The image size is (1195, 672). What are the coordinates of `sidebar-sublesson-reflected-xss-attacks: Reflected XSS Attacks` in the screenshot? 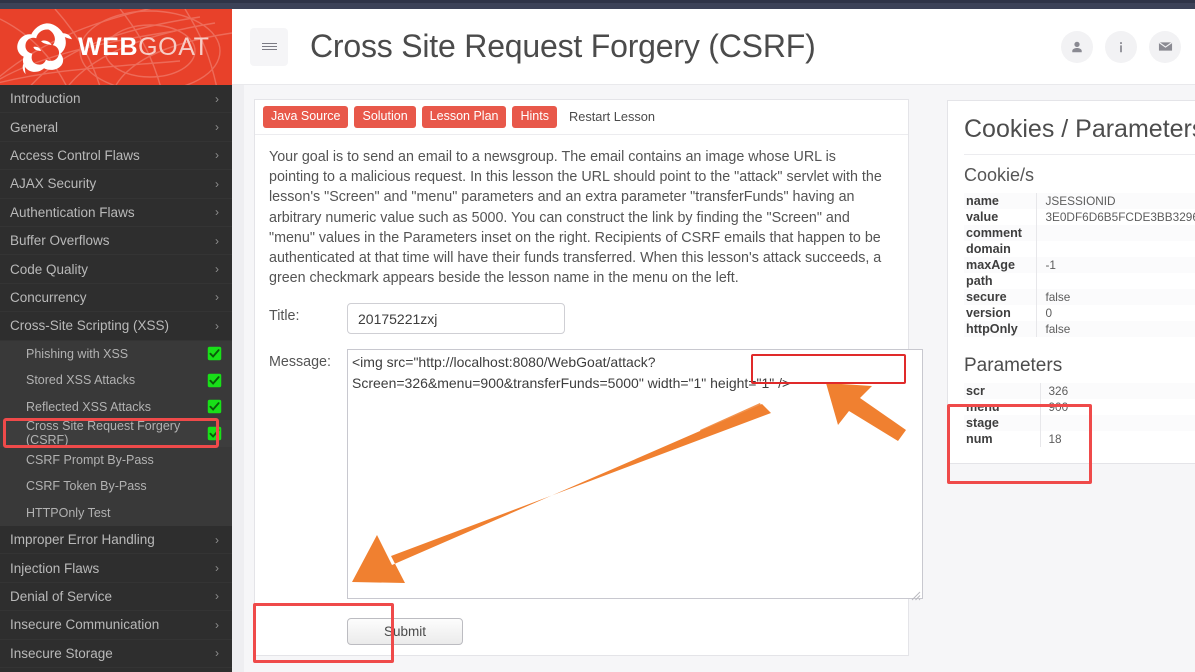 It's located at (116, 407).